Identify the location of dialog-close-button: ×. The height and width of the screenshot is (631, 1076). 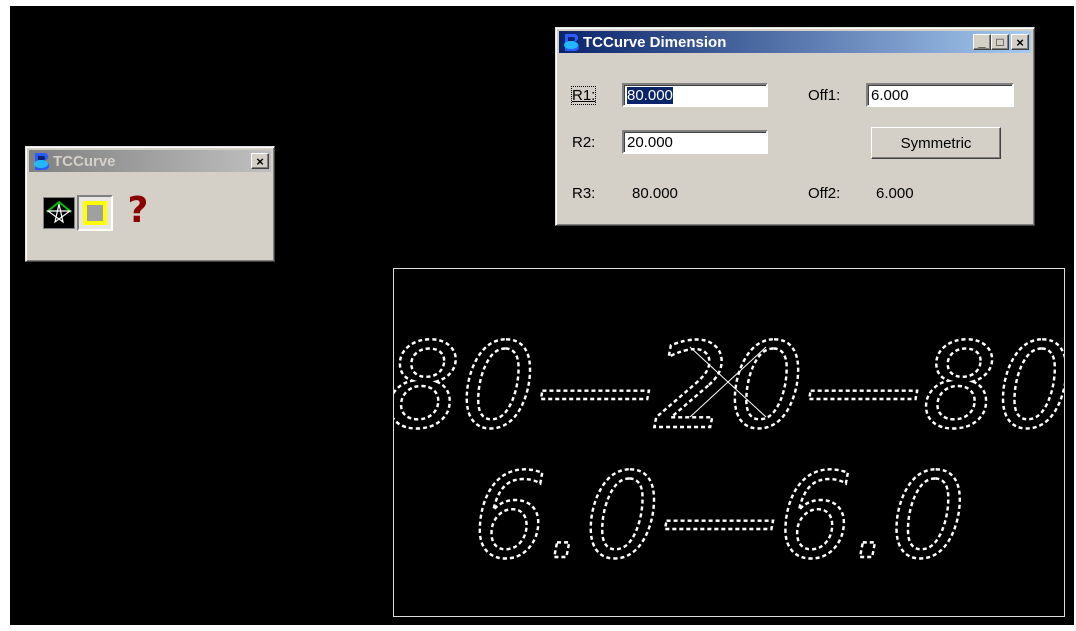
(1020, 42).